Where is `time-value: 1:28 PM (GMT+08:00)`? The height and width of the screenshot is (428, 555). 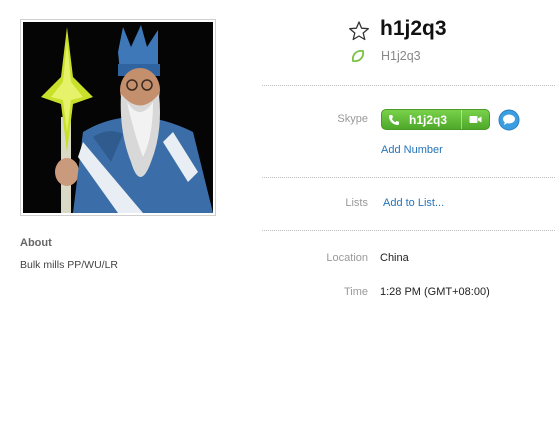 time-value: 1:28 PM (GMT+08:00) is located at coordinates (435, 292).